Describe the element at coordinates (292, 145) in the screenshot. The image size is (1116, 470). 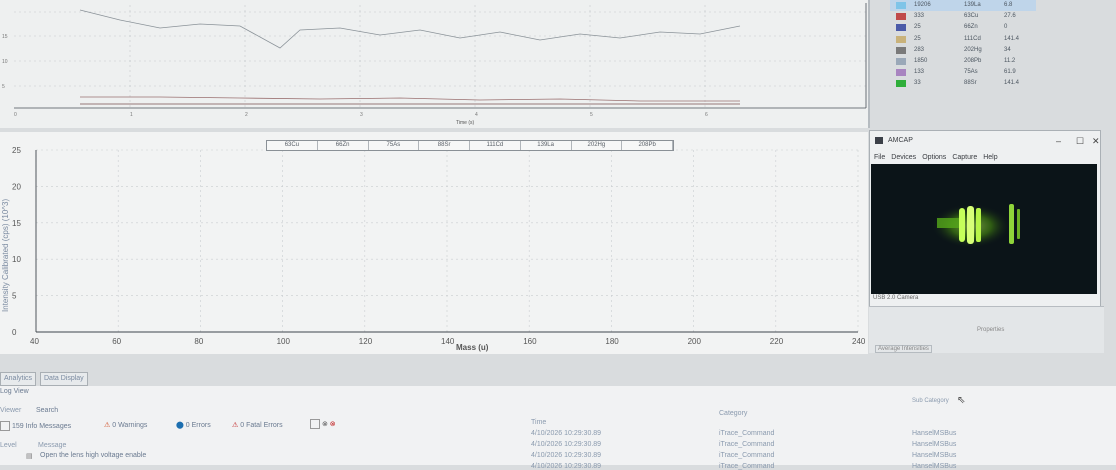
I see `legend-item: 63Cu` at that location.